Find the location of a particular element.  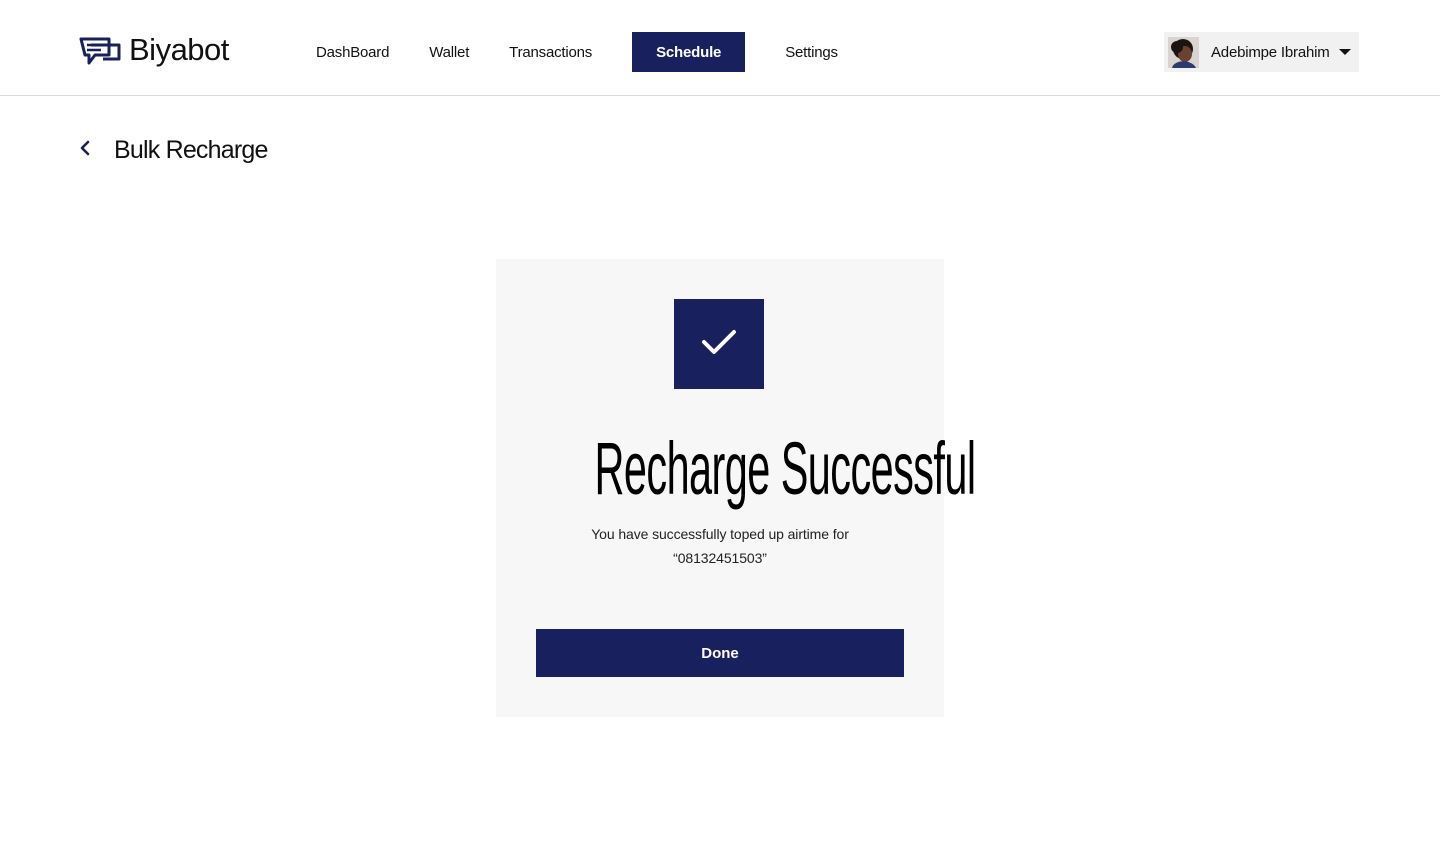

nav-item-schedule: Schedule is located at coordinates (689, 52).